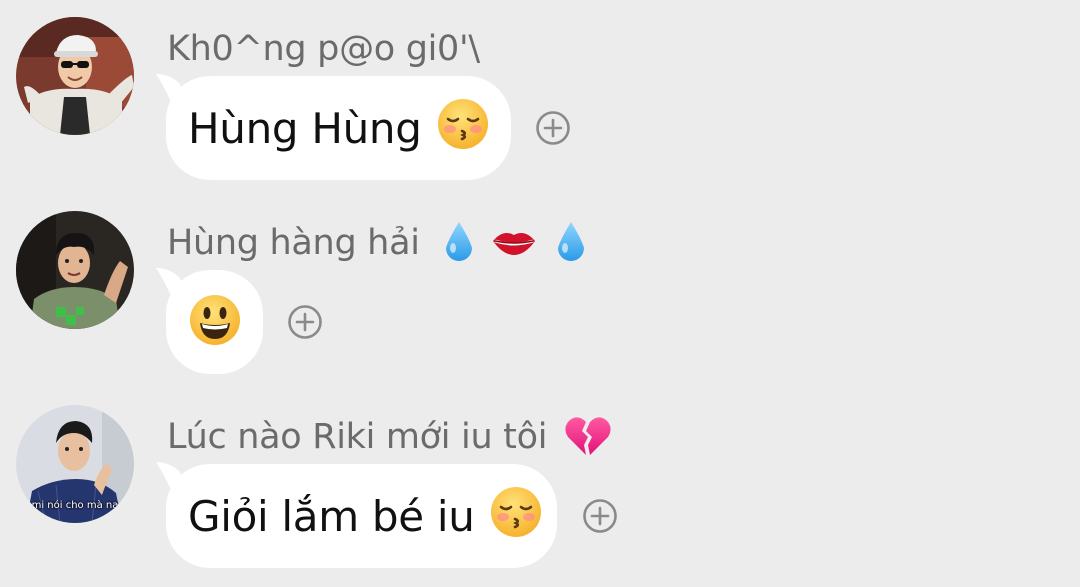 The width and height of the screenshot is (1080, 587). Describe the element at coordinates (75, 505) in the screenshot. I see `avatar-caption: mi nói cho mà nạ` at that location.